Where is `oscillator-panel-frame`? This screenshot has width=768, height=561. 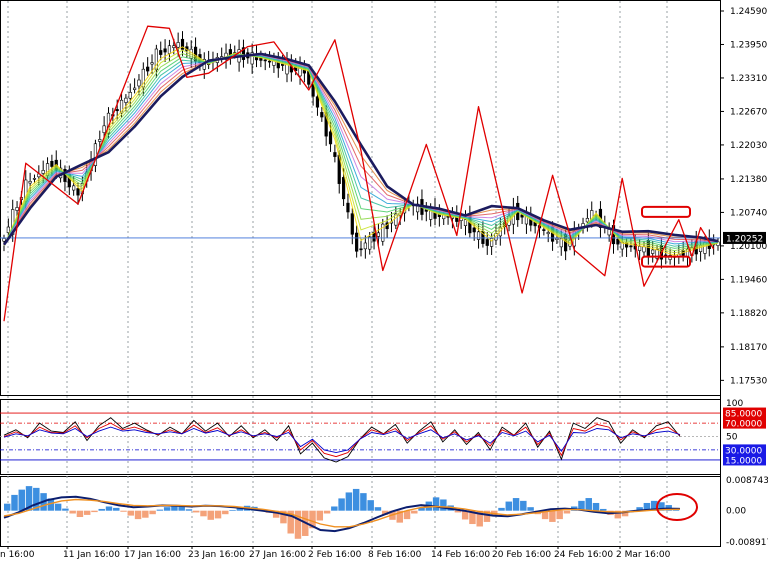 oscillator-panel-frame is located at coordinates (360, 437).